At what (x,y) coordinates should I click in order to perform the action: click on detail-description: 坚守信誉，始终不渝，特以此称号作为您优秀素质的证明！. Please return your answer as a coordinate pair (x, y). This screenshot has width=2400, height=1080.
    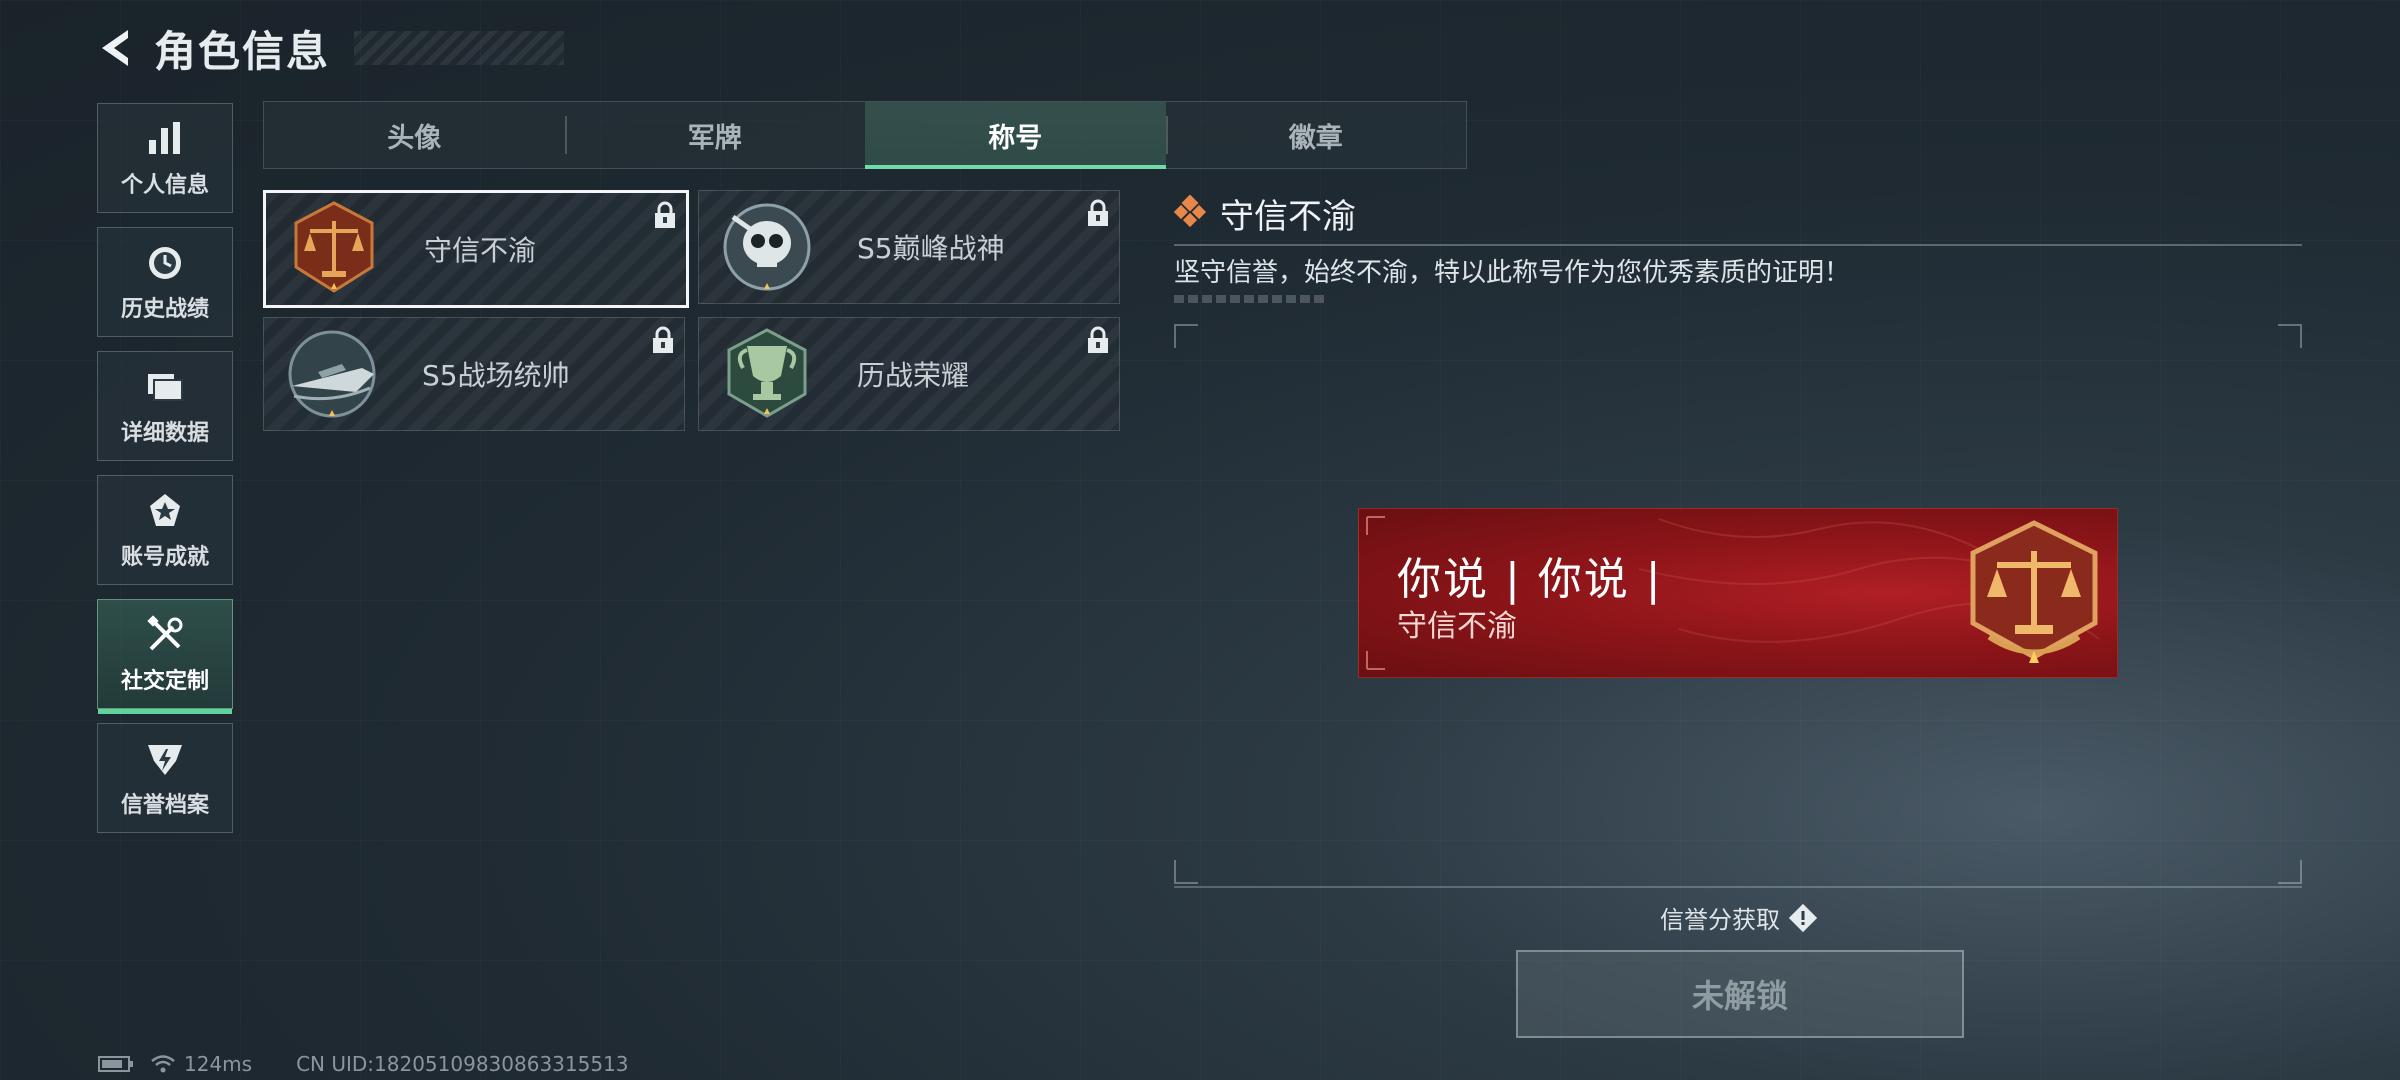
    Looking at the image, I should click on (1512, 273).